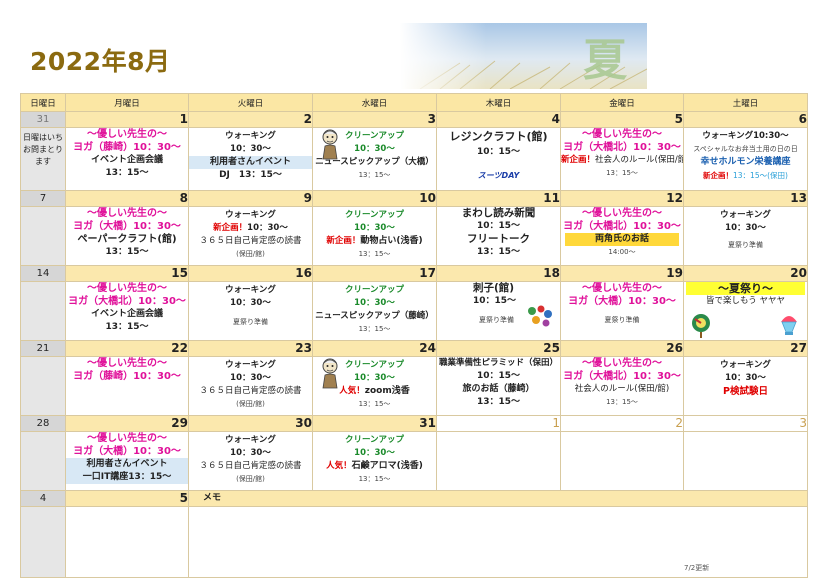 The width and height of the screenshot is (819, 586). What do you see at coordinates (745, 162) in the screenshot?
I see `event-title: 幸せホルモン栄養講座` at bounding box center [745, 162].